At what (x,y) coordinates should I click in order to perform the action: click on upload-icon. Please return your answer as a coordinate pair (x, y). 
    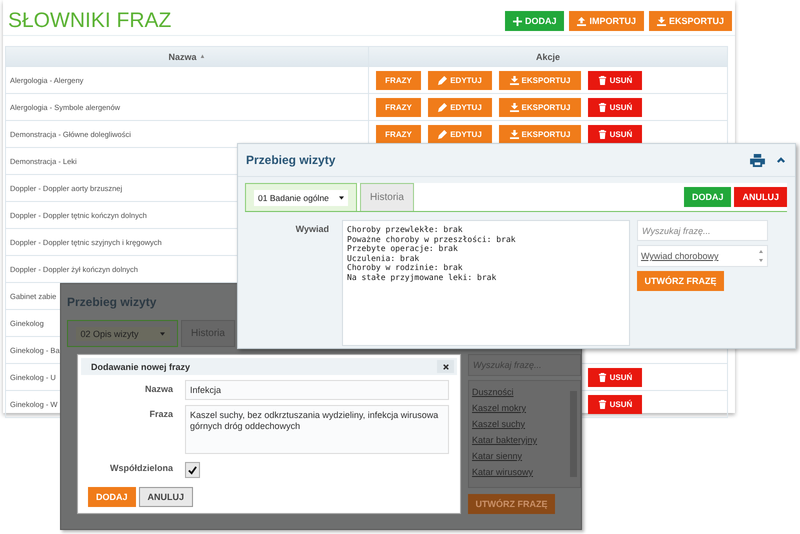
    Looking at the image, I should click on (581, 21).